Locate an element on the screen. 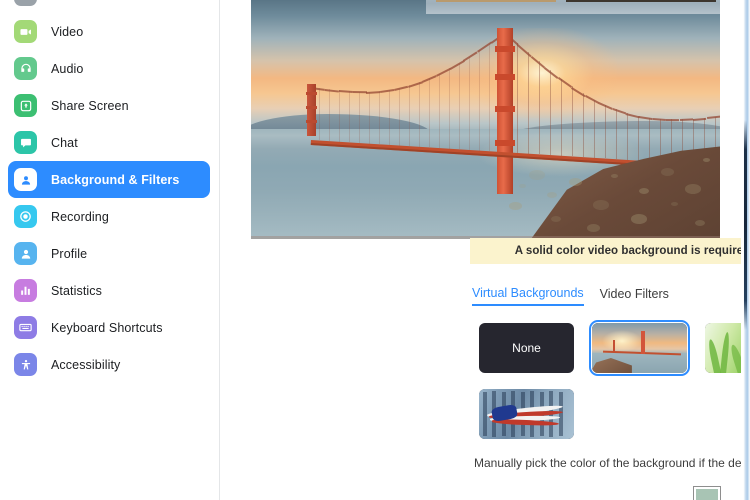  sidebar-item-label: Audio is located at coordinates (67, 68).